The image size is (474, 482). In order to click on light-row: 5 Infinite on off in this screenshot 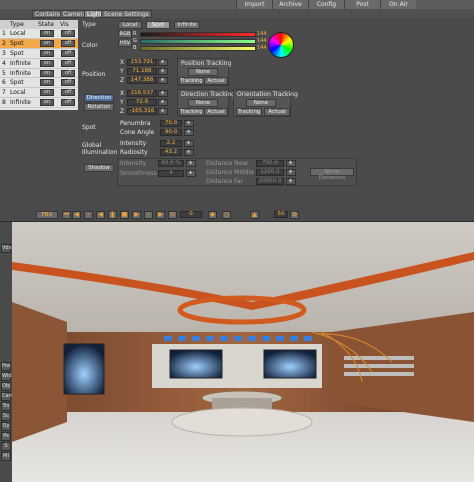, I will do `click(39, 74)`.